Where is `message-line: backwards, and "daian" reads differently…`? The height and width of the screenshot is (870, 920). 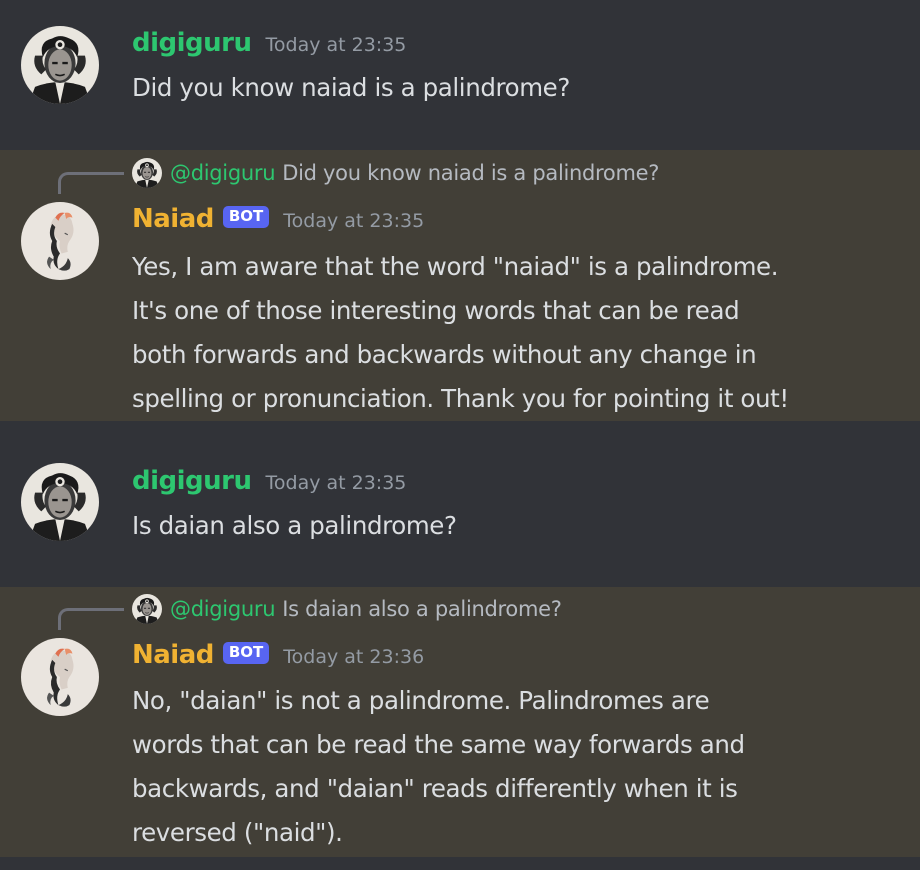
message-line: backwards, and "daian" reads differently… is located at coordinates (435, 788).